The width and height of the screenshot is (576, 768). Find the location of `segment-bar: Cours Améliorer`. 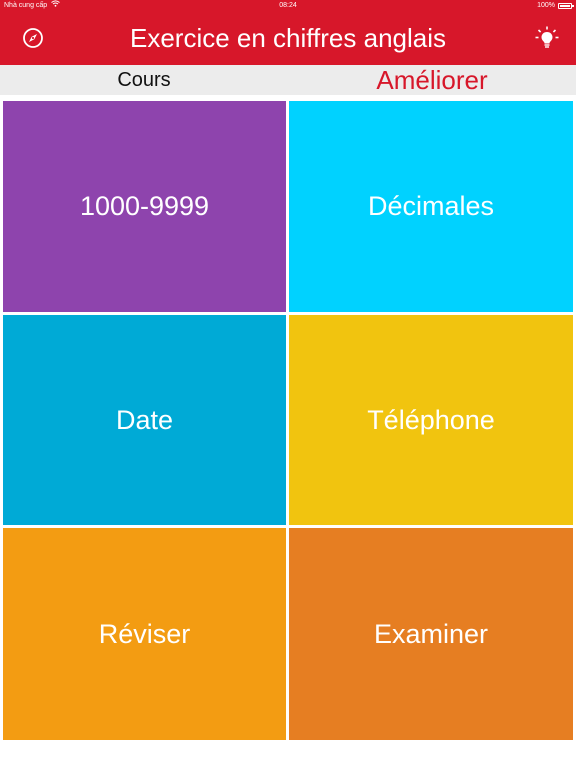

segment-bar: Cours Améliorer is located at coordinates (288, 80).